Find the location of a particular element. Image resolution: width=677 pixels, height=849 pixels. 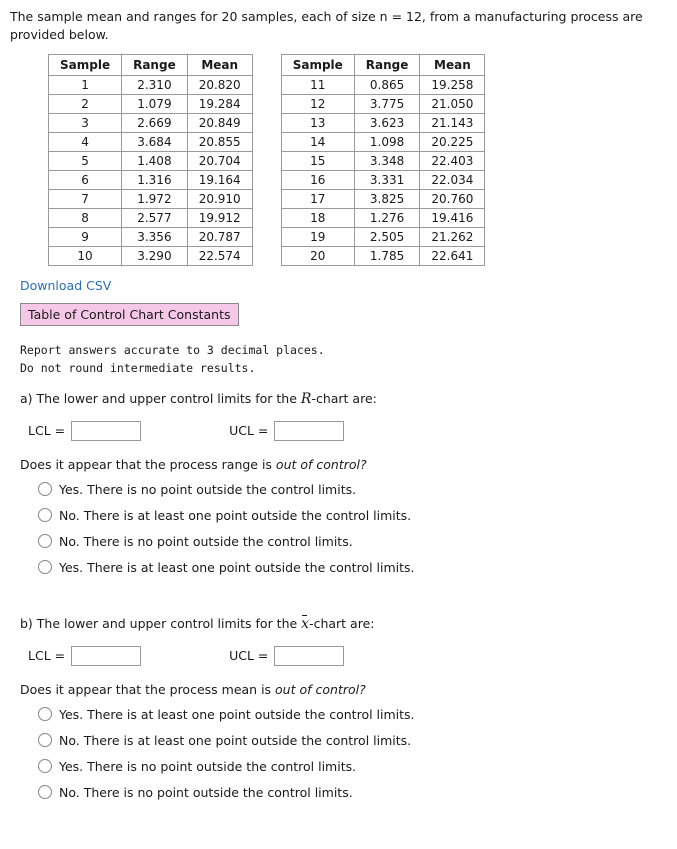

table-row: 16 3.331 22.034 is located at coordinates (383, 180).